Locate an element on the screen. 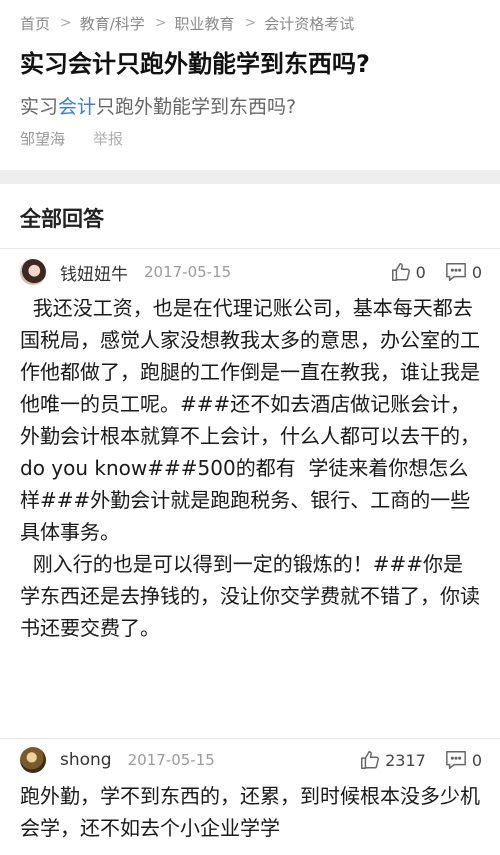 The image size is (500, 855). breadcrumb-item-education-science: 教育/科学 is located at coordinates (112, 23).